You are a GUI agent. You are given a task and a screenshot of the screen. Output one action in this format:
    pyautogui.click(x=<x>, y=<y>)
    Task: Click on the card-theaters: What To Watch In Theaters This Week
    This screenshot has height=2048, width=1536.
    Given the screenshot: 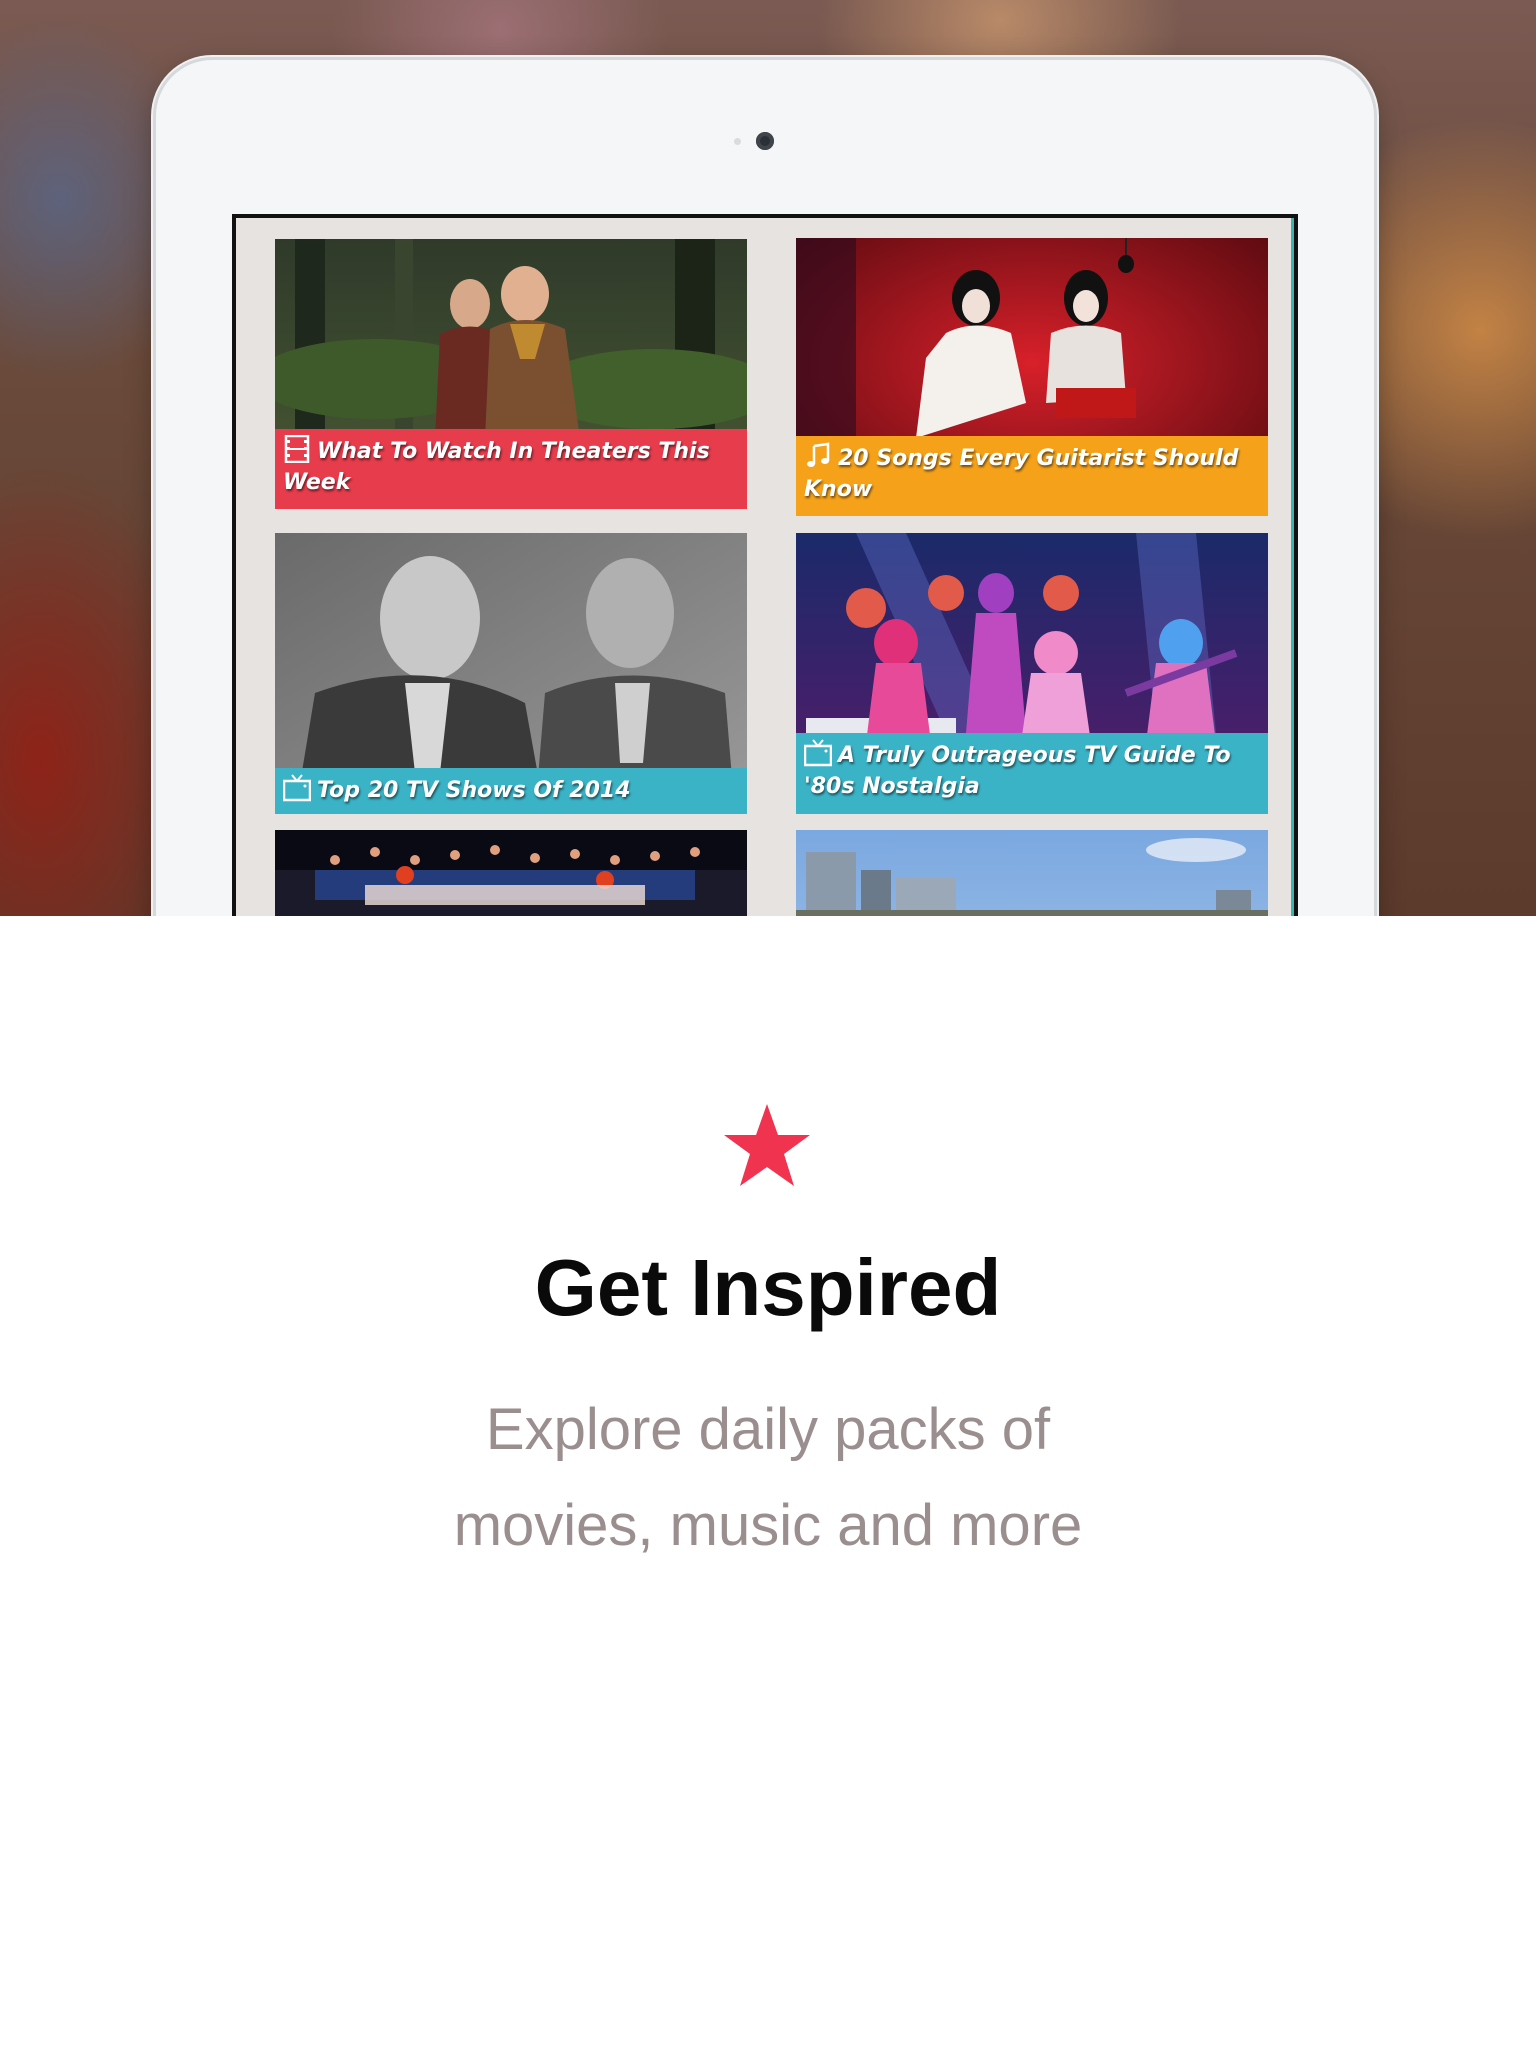 What is the action you would take?
    pyautogui.click(x=511, y=374)
    